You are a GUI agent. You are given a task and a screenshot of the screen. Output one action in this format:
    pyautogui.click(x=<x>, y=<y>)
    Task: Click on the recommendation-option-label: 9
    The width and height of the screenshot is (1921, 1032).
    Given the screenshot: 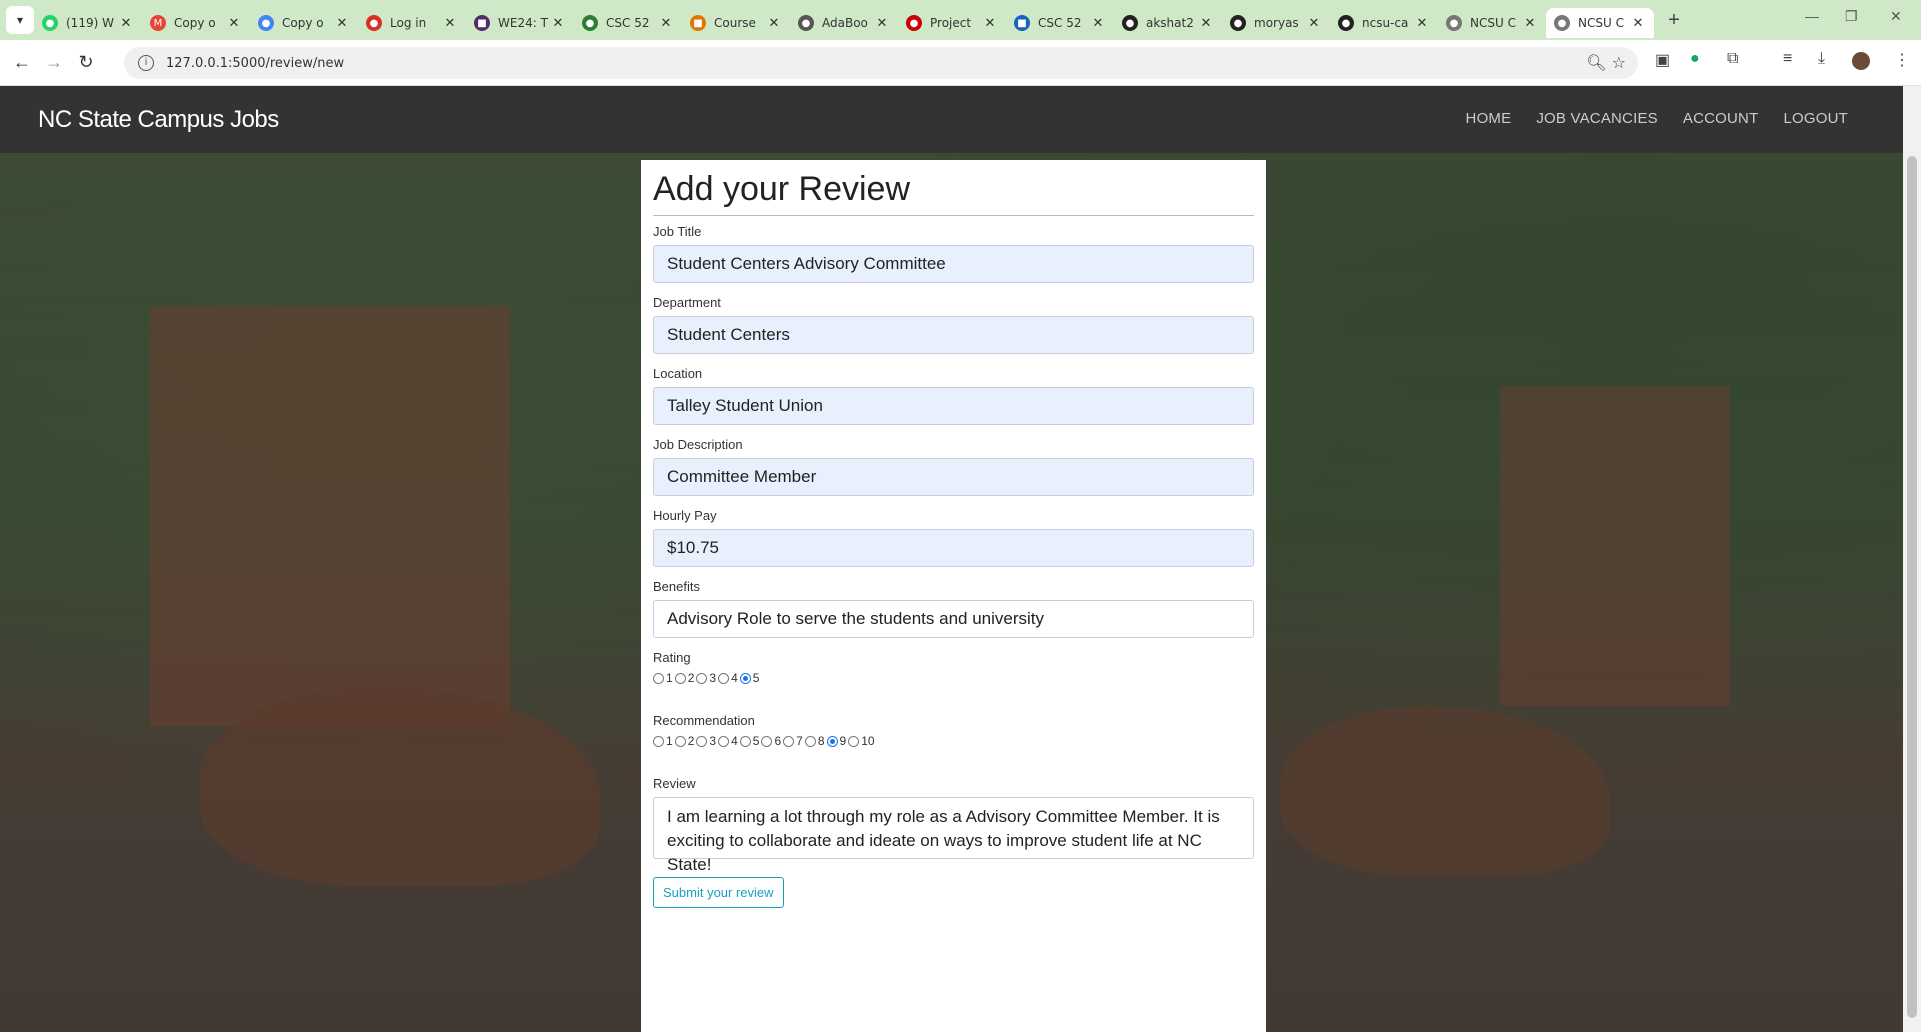 What is the action you would take?
    pyautogui.click(x=843, y=741)
    